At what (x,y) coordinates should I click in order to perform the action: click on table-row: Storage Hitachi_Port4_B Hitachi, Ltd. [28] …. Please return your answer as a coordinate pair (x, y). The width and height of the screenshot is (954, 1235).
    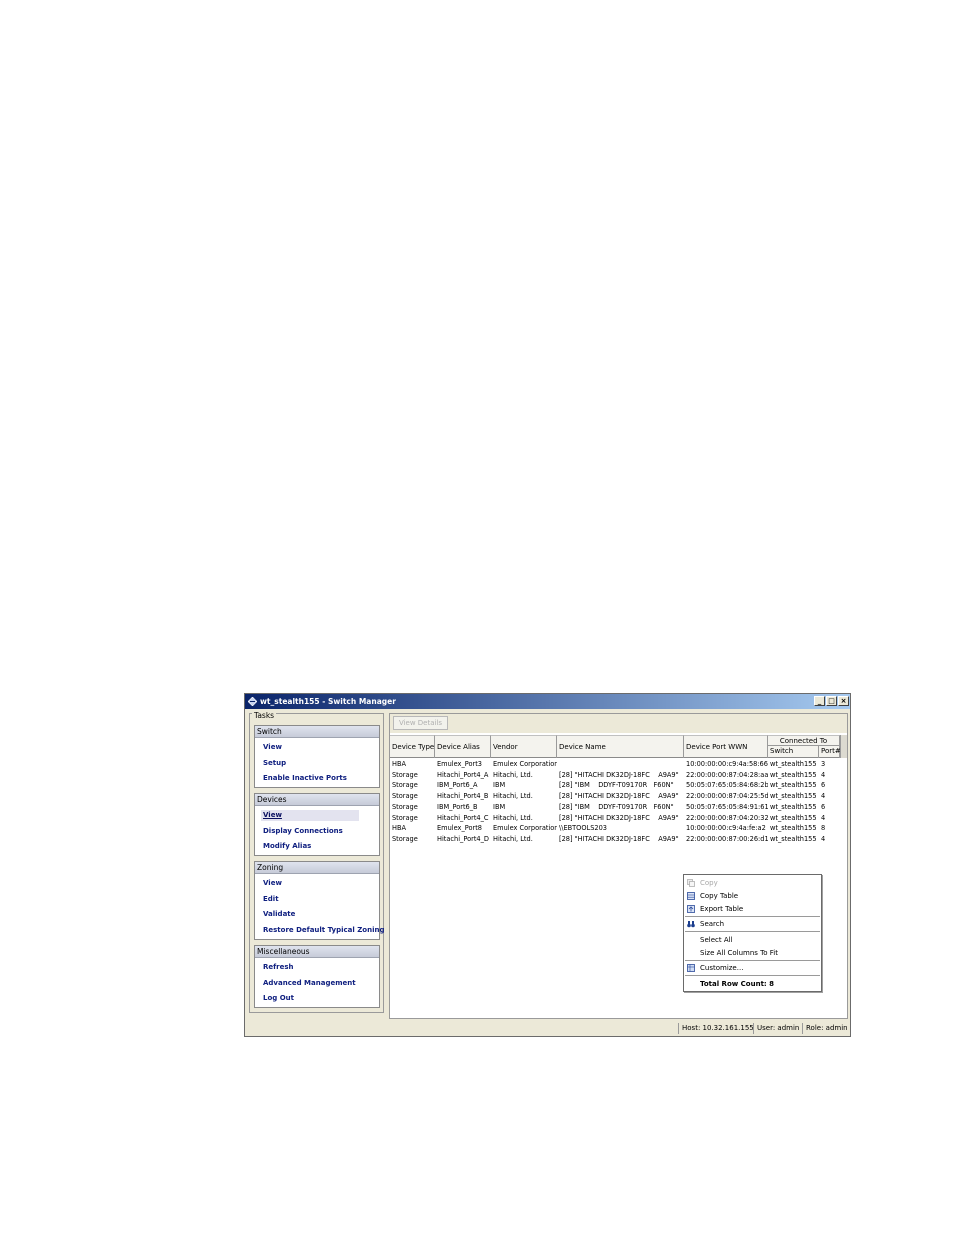
    Looking at the image, I should click on (615, 796).